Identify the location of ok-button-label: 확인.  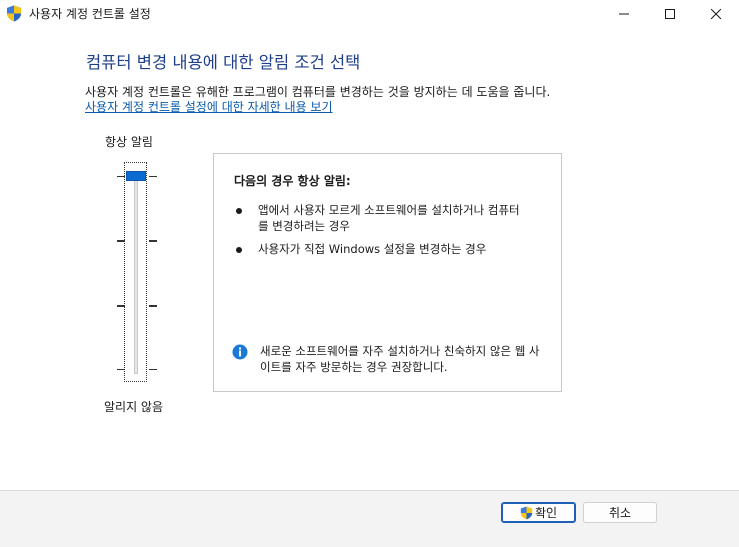
(546, 513).